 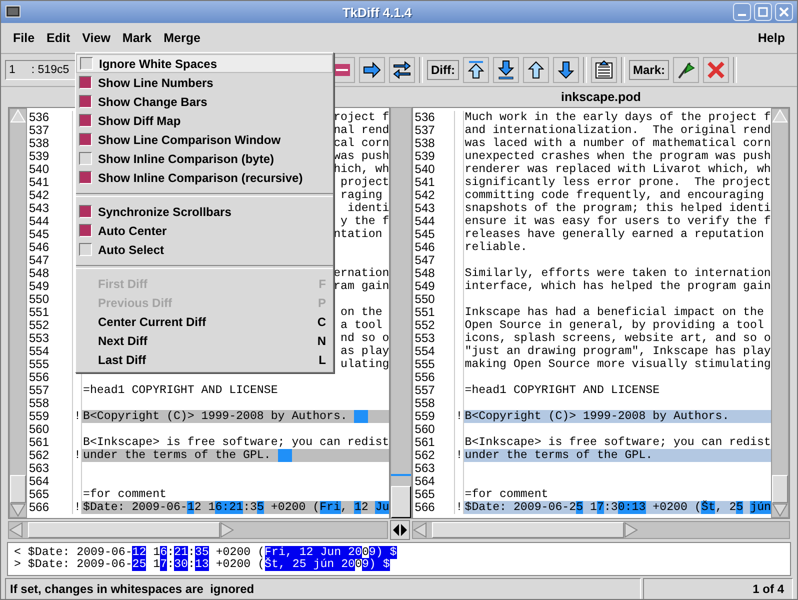 What do you see at coordinates (204, 321) in the screenshot?
I see `menu-item: Center Current Diff C` at bounding box center [204, 321].